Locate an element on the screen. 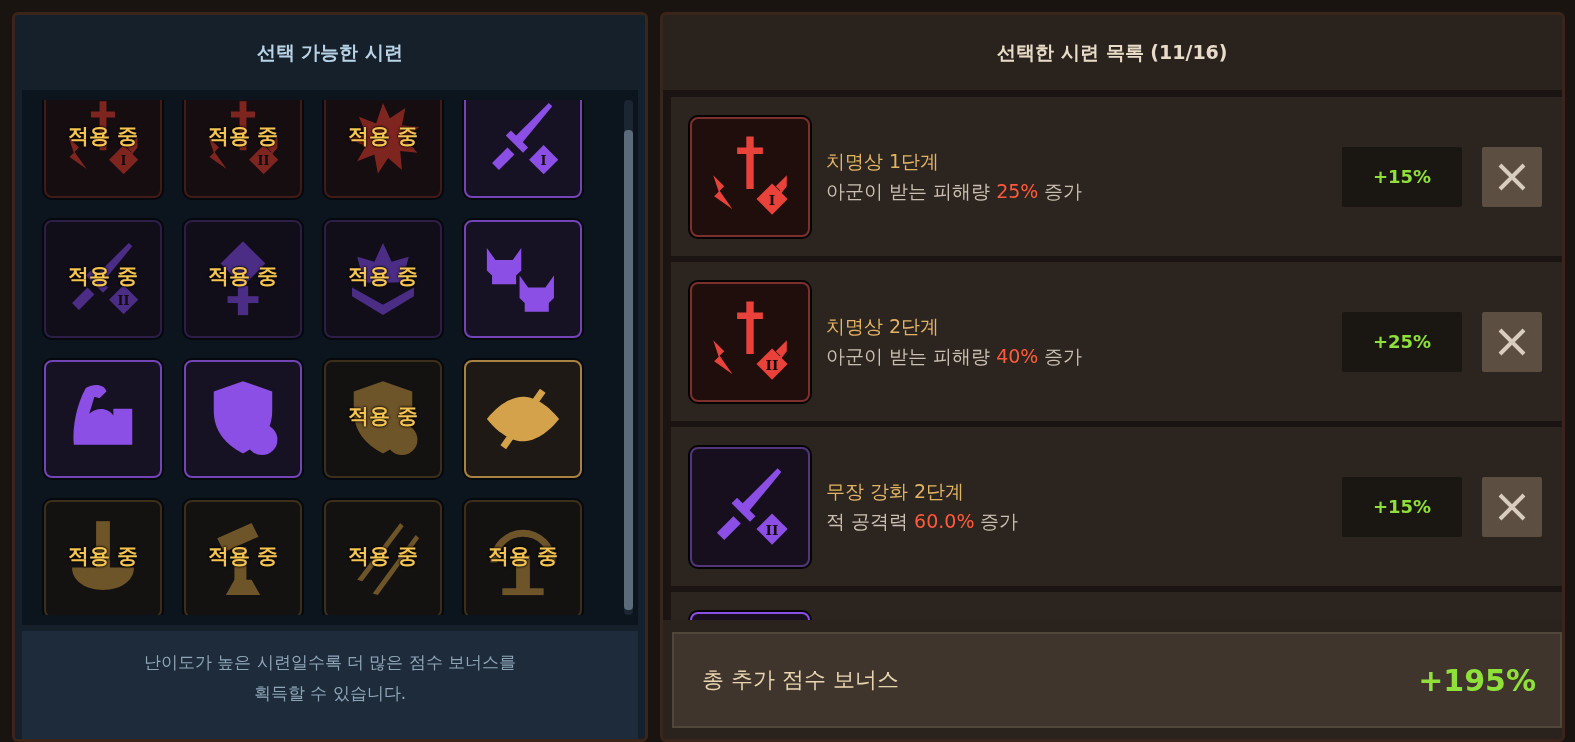 This screenshot has width=1575, height=742. trial-name: 치명상 2단계 is located at coordinates (883, 326).